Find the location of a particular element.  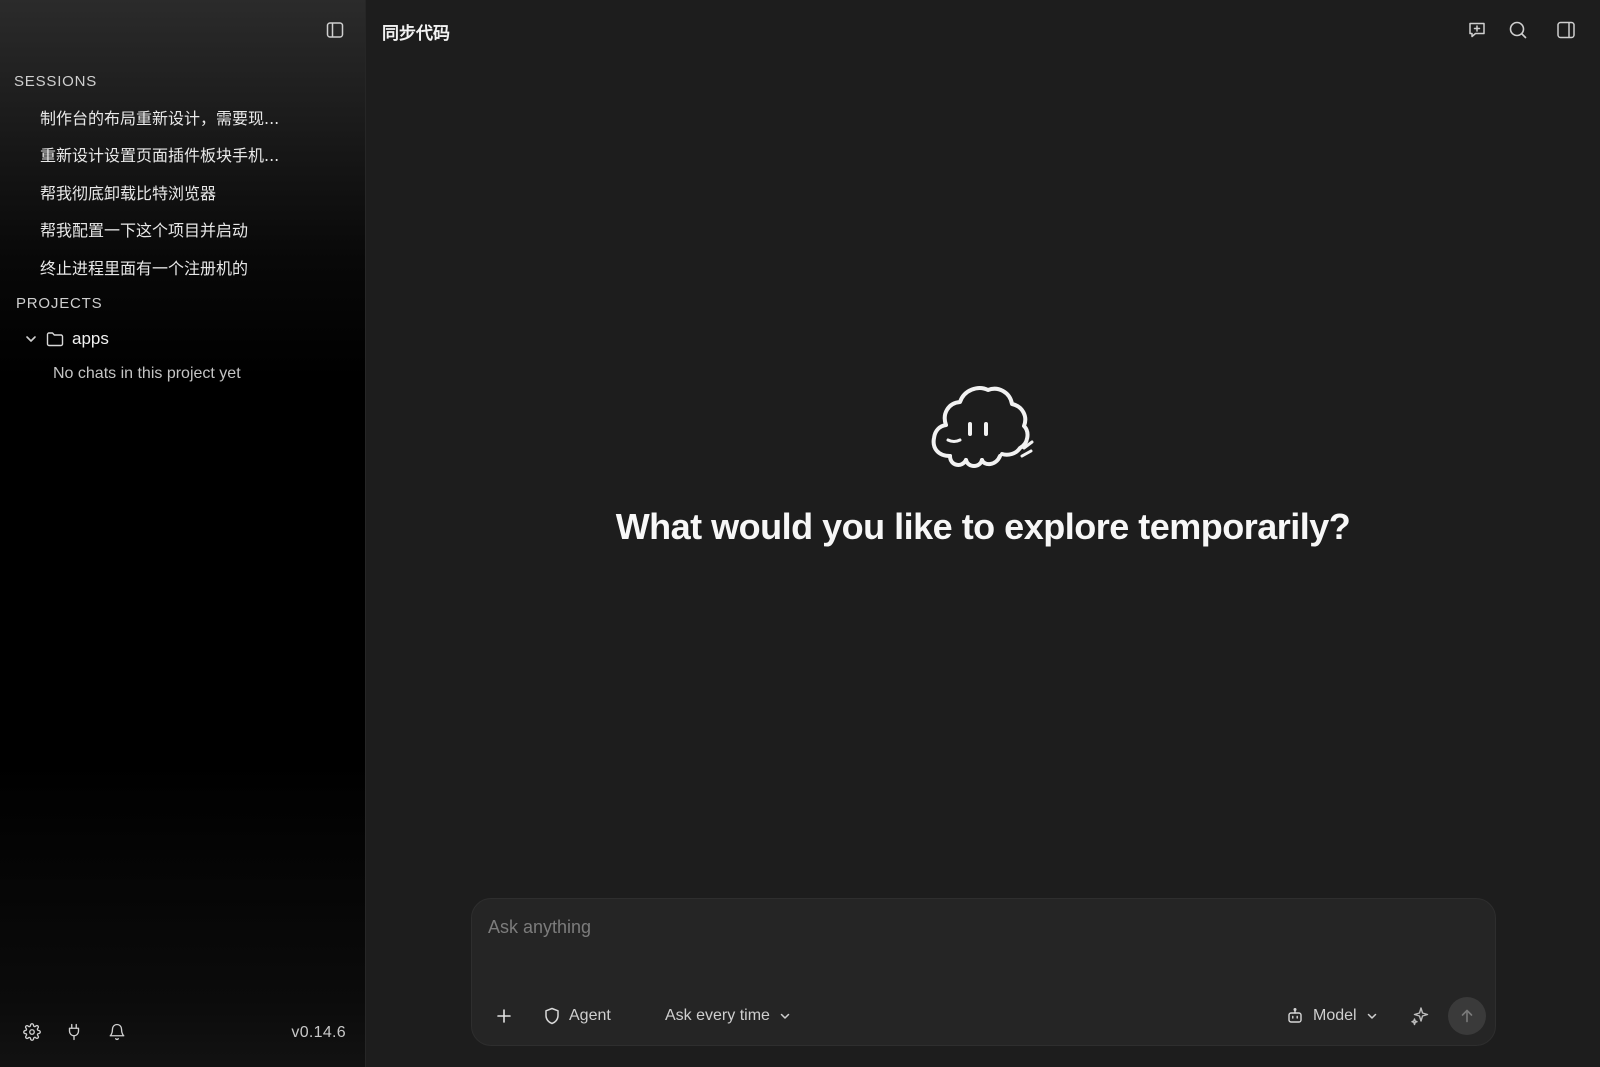

page-title: 同步代码 is located at coordinates (416, 34).